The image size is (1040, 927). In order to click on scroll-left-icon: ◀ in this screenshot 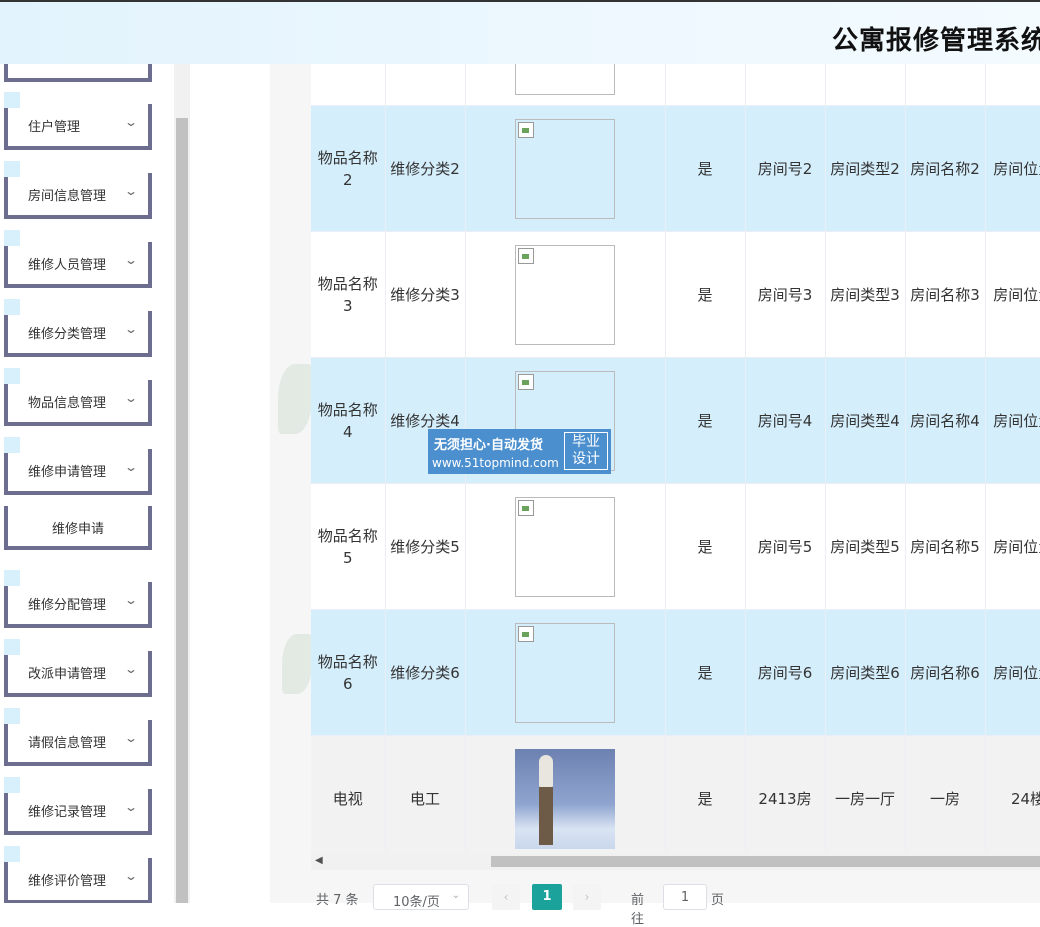, I will do `click(319, 860)`.